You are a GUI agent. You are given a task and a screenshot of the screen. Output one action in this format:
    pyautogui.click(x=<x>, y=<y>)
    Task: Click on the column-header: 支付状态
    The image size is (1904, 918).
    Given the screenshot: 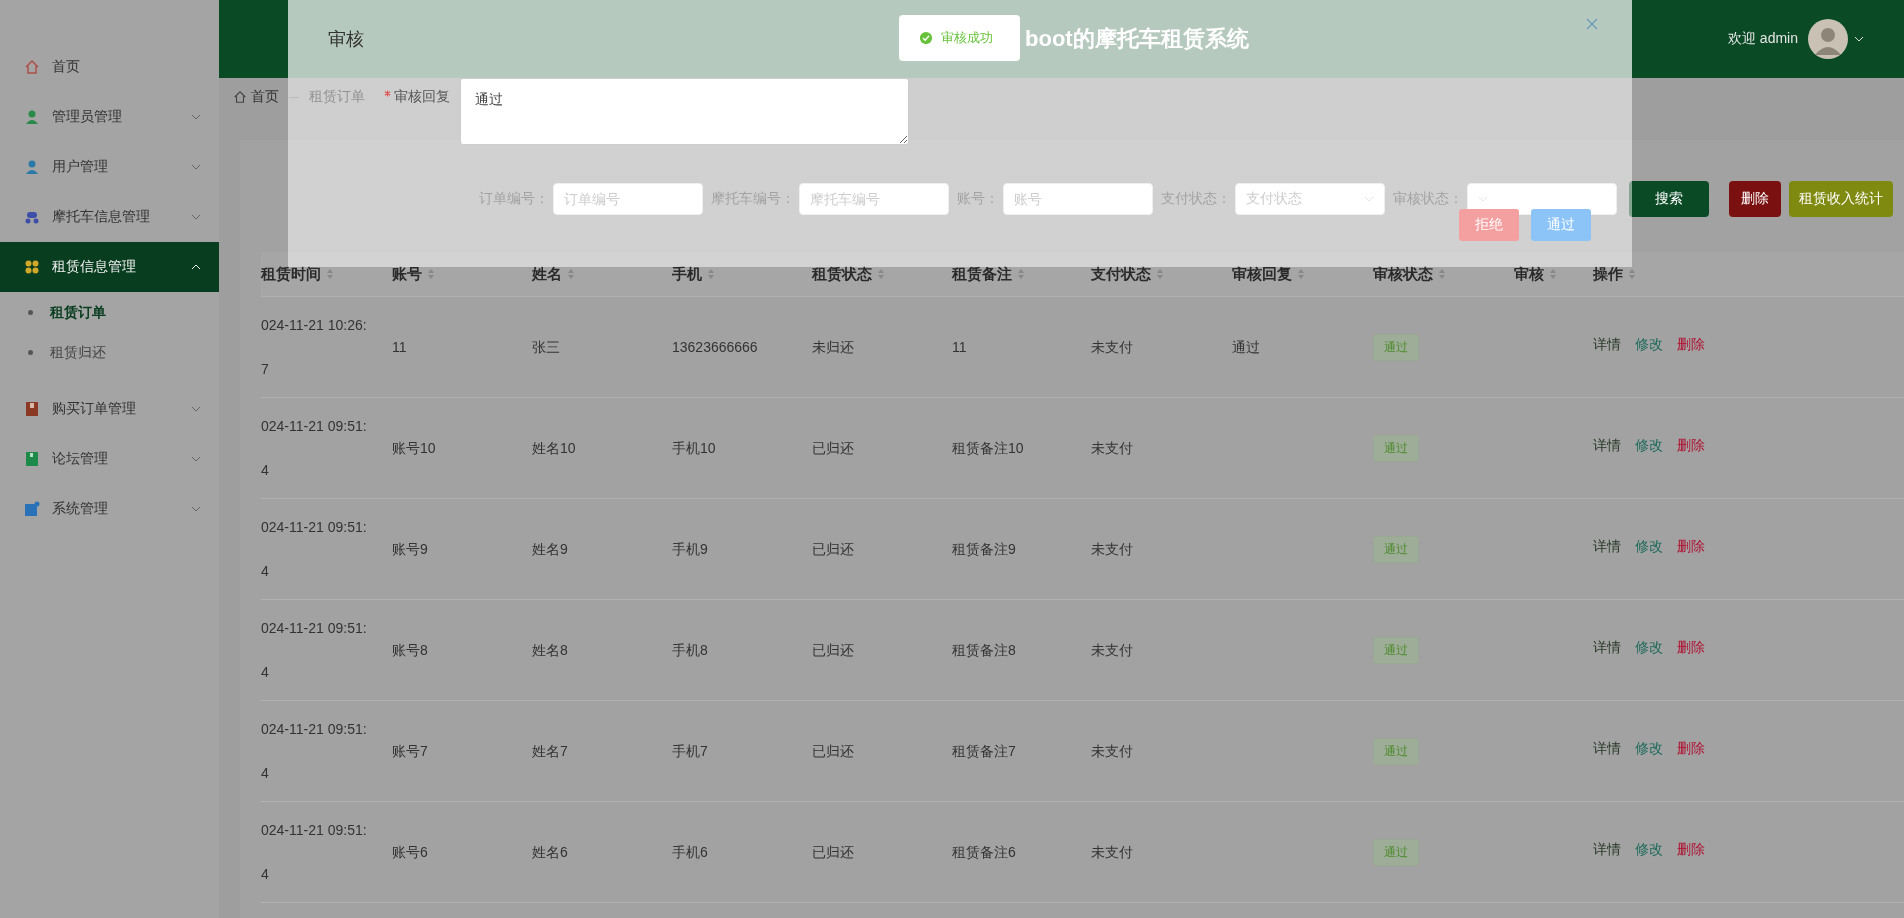 What is the action you would take?
    pyautogui.click(x=1121, y=274)
    